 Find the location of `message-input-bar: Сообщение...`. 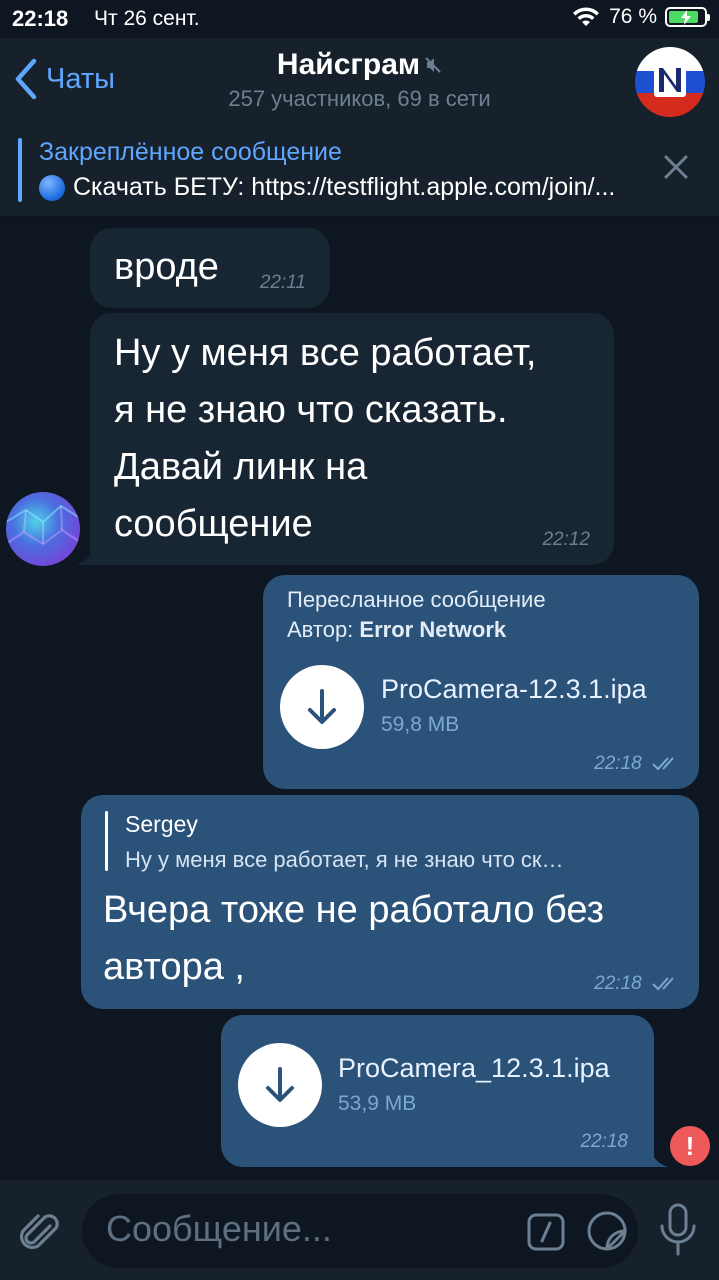

message-input-bar: Сообщение... is located at coordinates (359, 1230).